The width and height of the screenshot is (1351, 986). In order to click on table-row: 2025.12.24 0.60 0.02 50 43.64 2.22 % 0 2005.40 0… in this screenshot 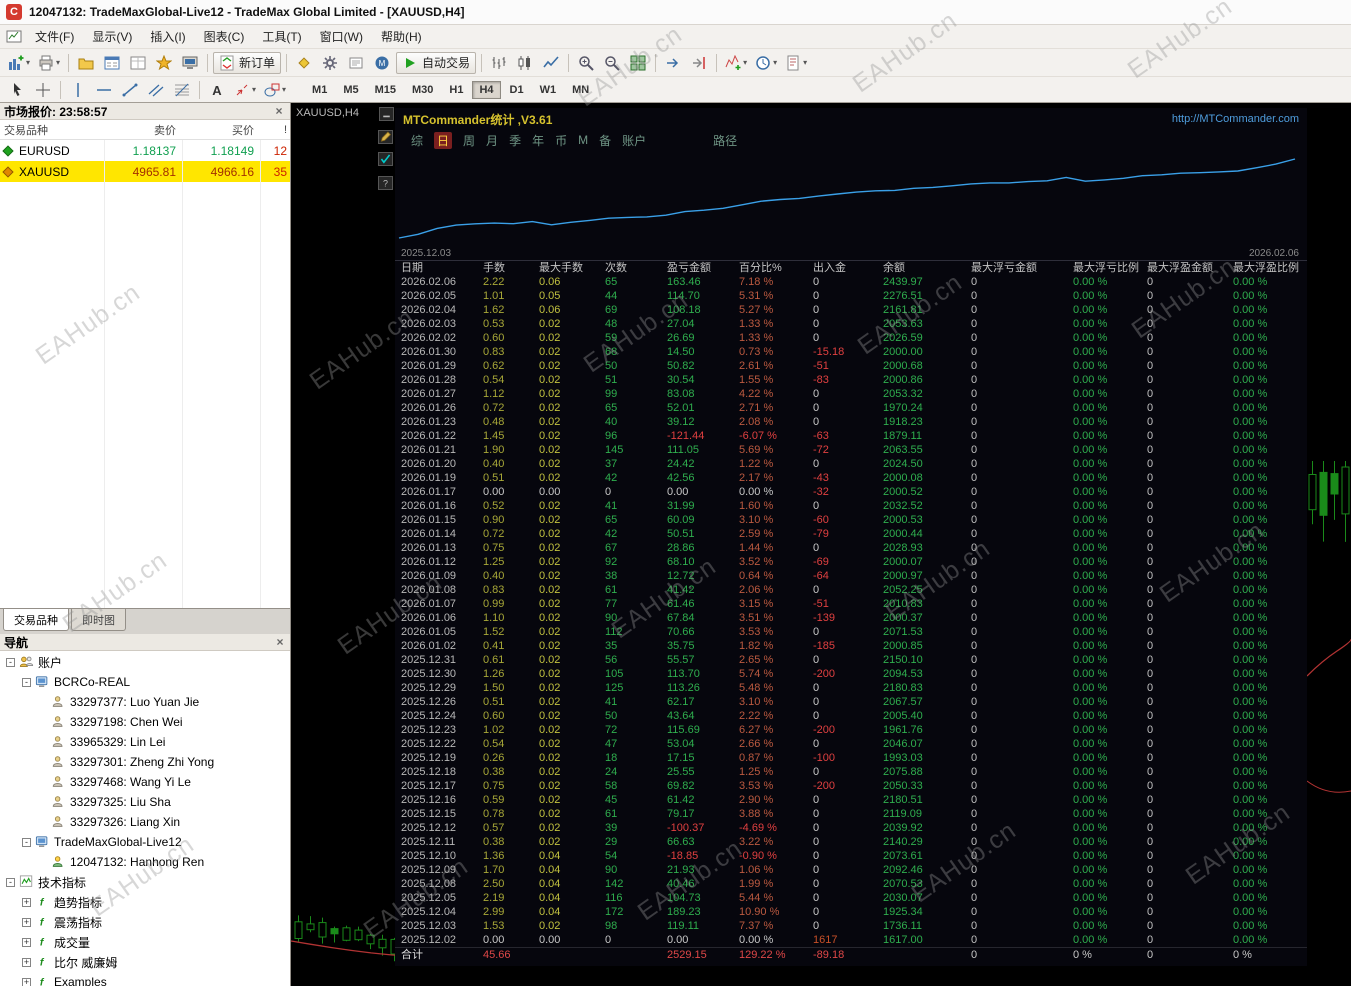, I will do `click(851, 716)`.